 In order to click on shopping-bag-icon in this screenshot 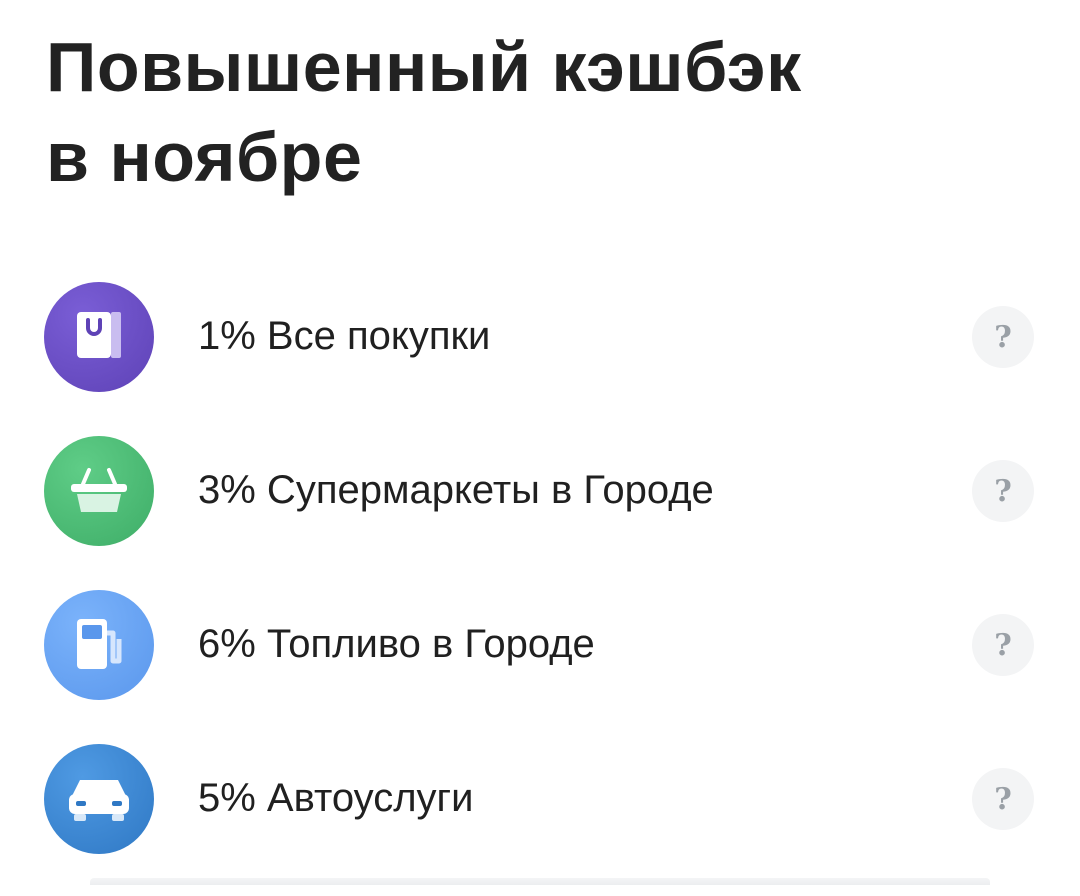, I will do `click(99, 337)`.